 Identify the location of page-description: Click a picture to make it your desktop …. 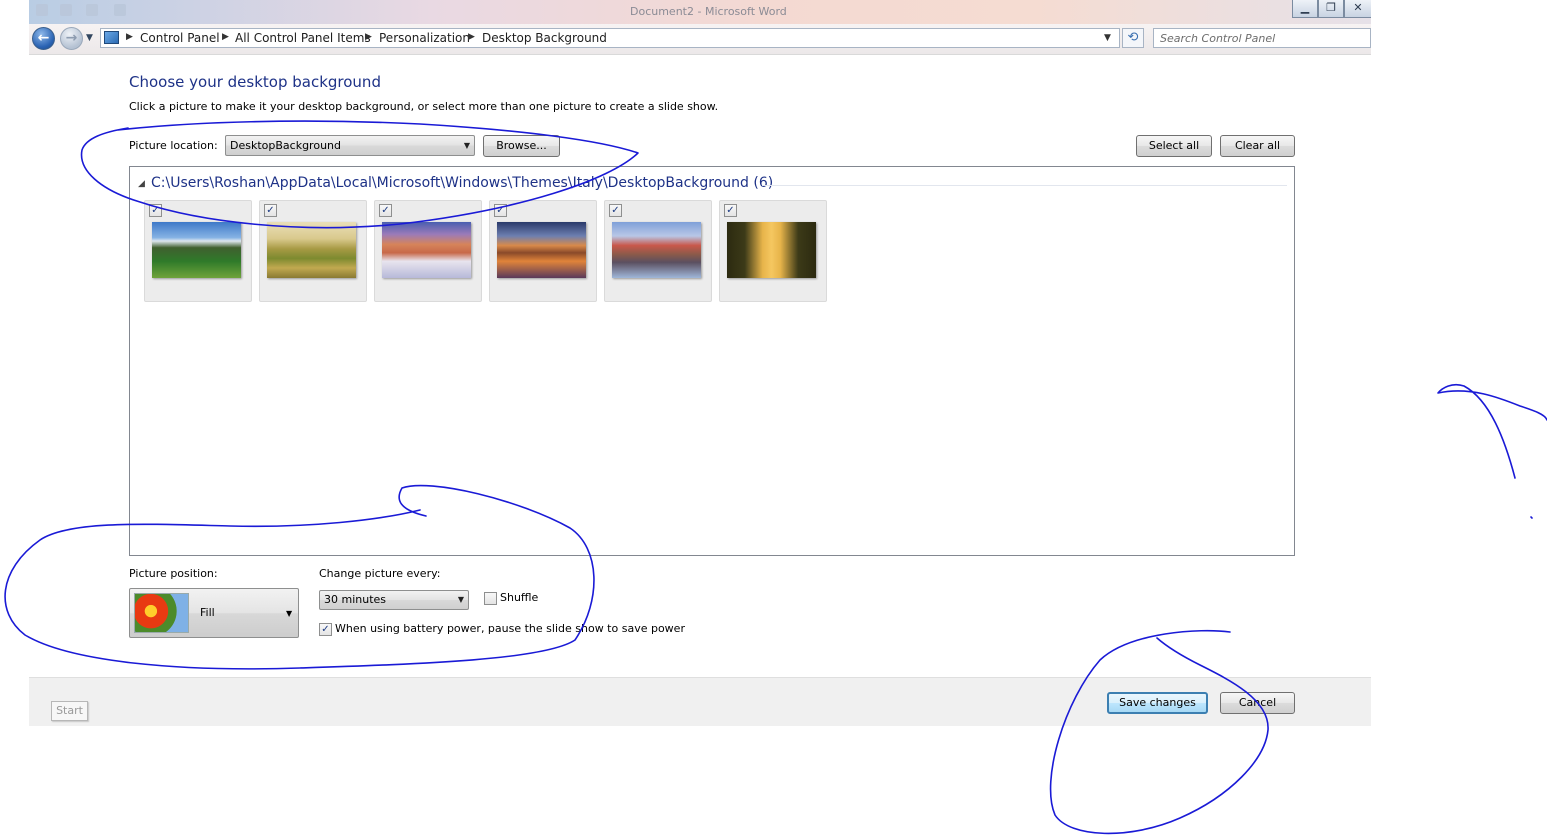
(424, 106).